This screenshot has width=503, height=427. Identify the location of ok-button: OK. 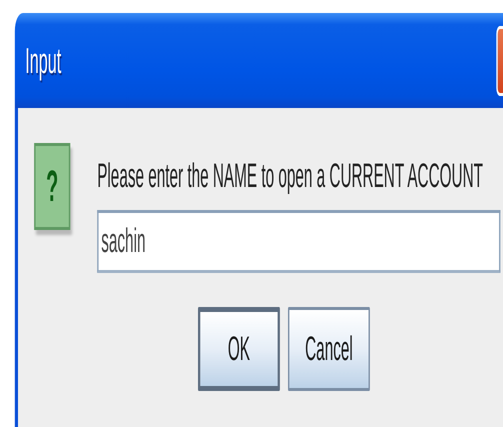
(239, 349).